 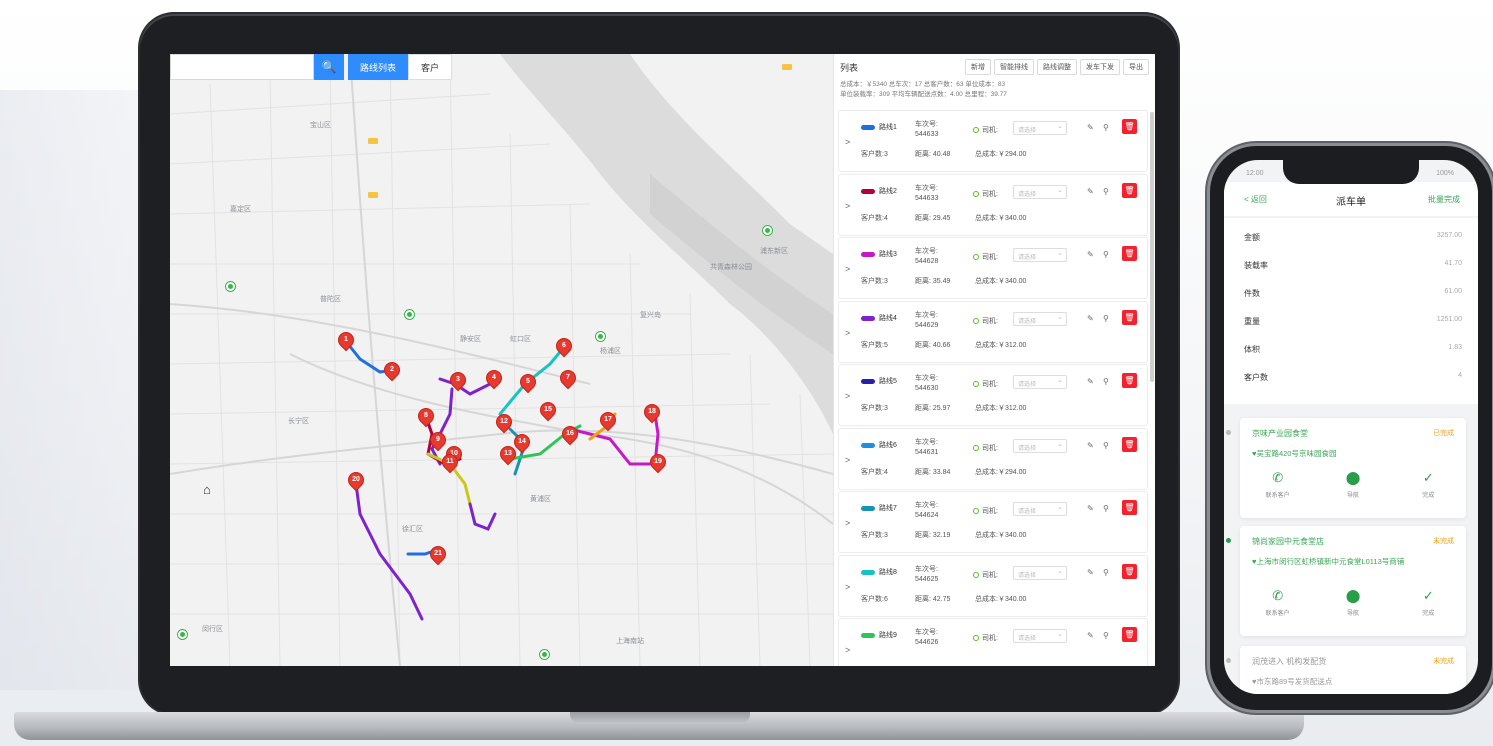 I want to click on map-label: 长宁区, so click(x=298, y=421).